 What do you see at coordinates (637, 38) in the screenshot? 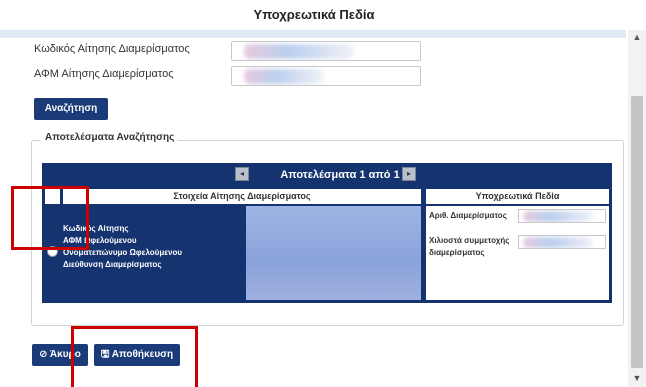
I see `scroll-up-icon: ▲` at bounding box center [637, 38].